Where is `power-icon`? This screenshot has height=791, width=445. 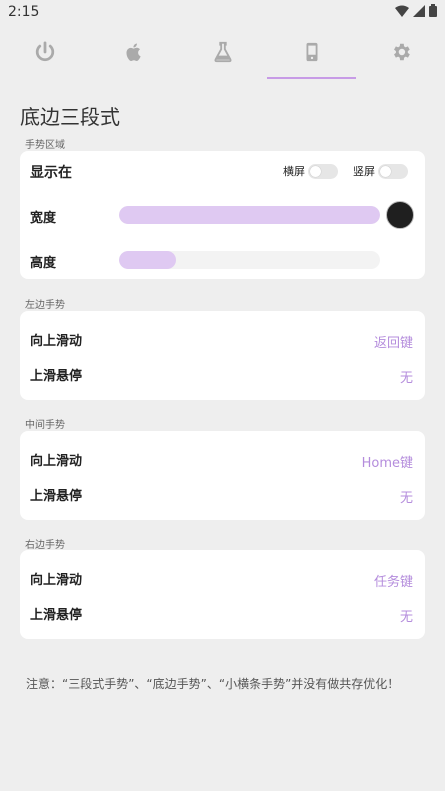 power-icon is located at coordinates (44, 50).